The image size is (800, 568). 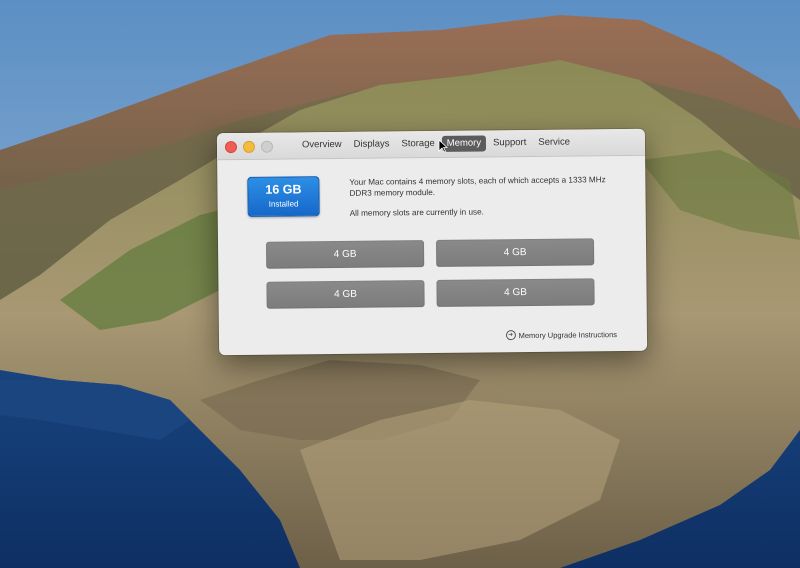 What do you see at coordinates (568, 334) in the screenshot?
I see `memory-upgrade-label: Memory Upgrade Instructions` at bounding box center [568, 334].